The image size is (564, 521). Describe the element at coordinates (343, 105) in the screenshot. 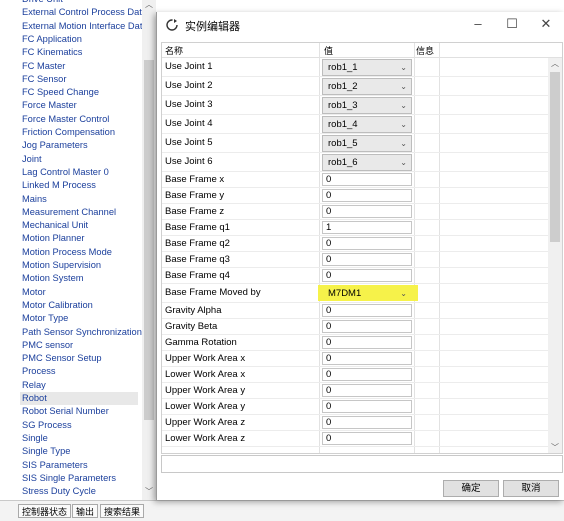

I see `dropdown-value: rob1_3` at that location.